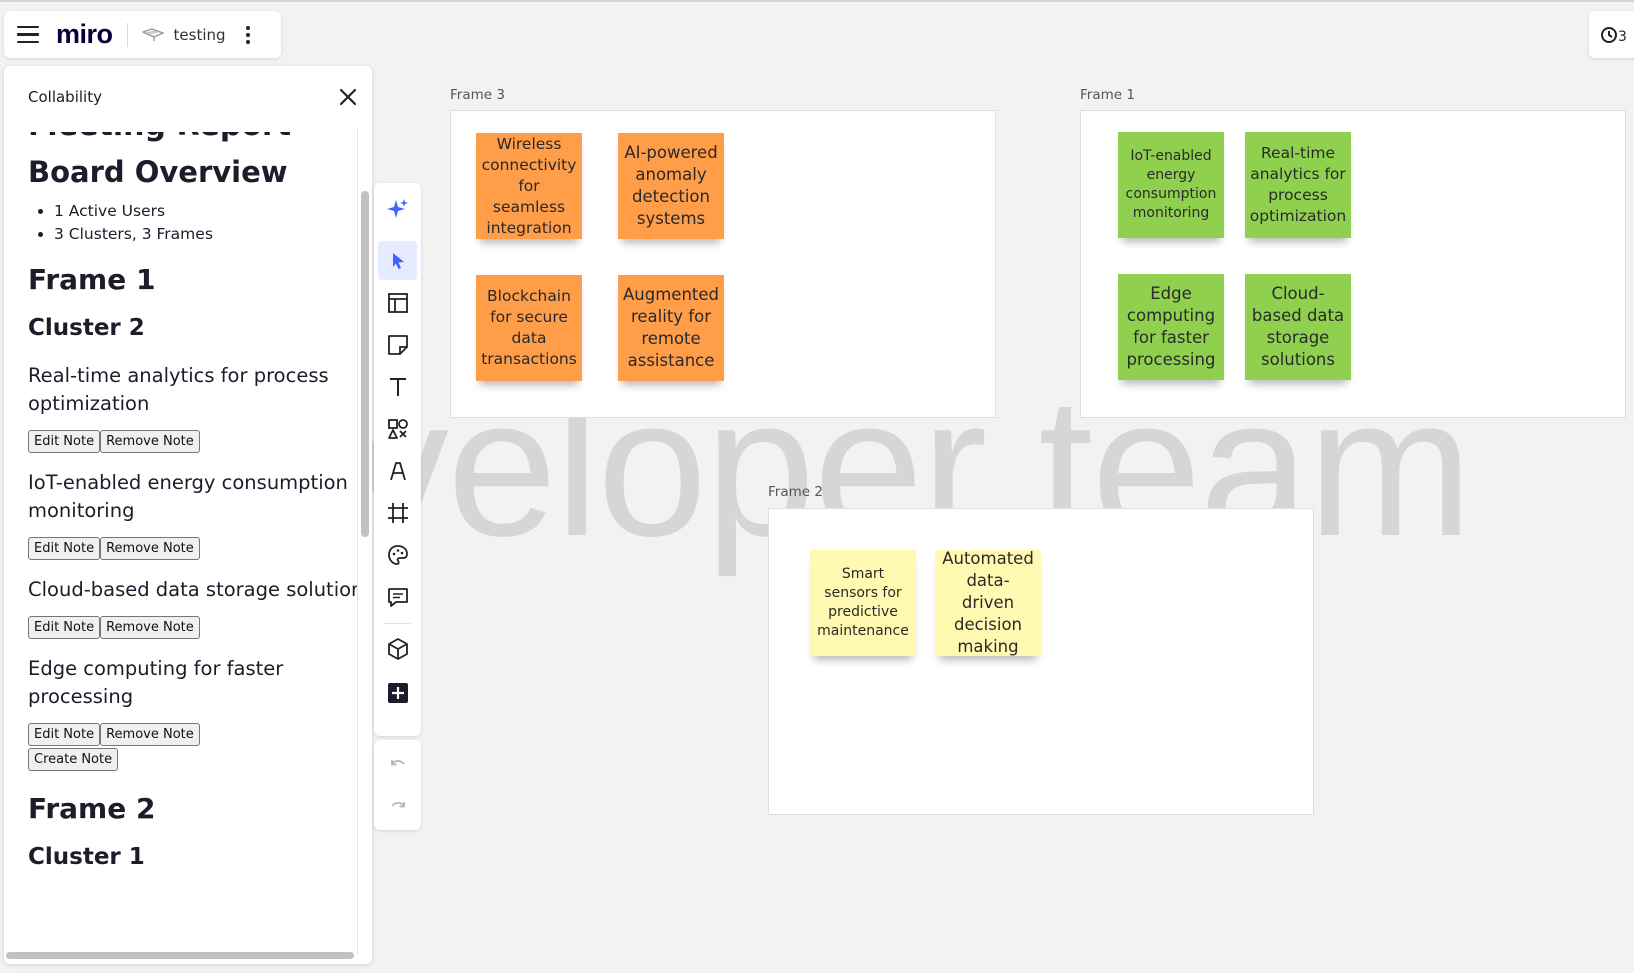 The width and height of the screenshot is (1634, 973). What do you see at coordinates (397, 807) in the screenshot?
I see `redo-button` at bounding box center [397, 807].